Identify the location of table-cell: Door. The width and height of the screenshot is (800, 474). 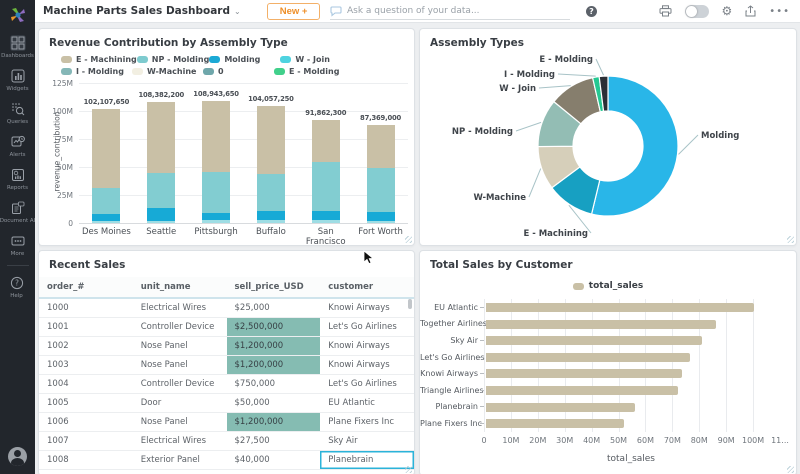
(179, 403).